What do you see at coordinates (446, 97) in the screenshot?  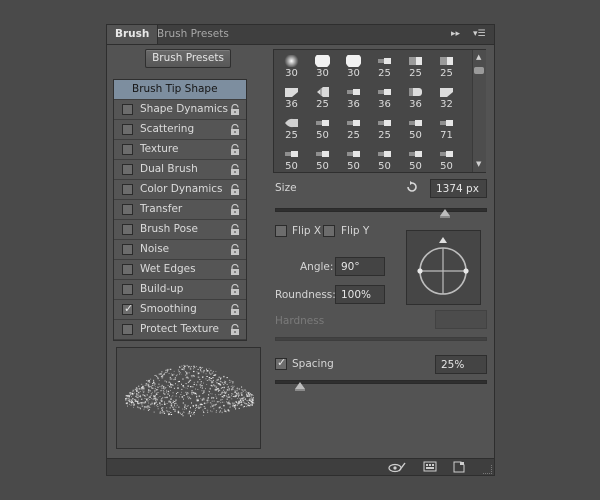 I see `brush-tip-cell: 32` at bounding box center [446, 97].